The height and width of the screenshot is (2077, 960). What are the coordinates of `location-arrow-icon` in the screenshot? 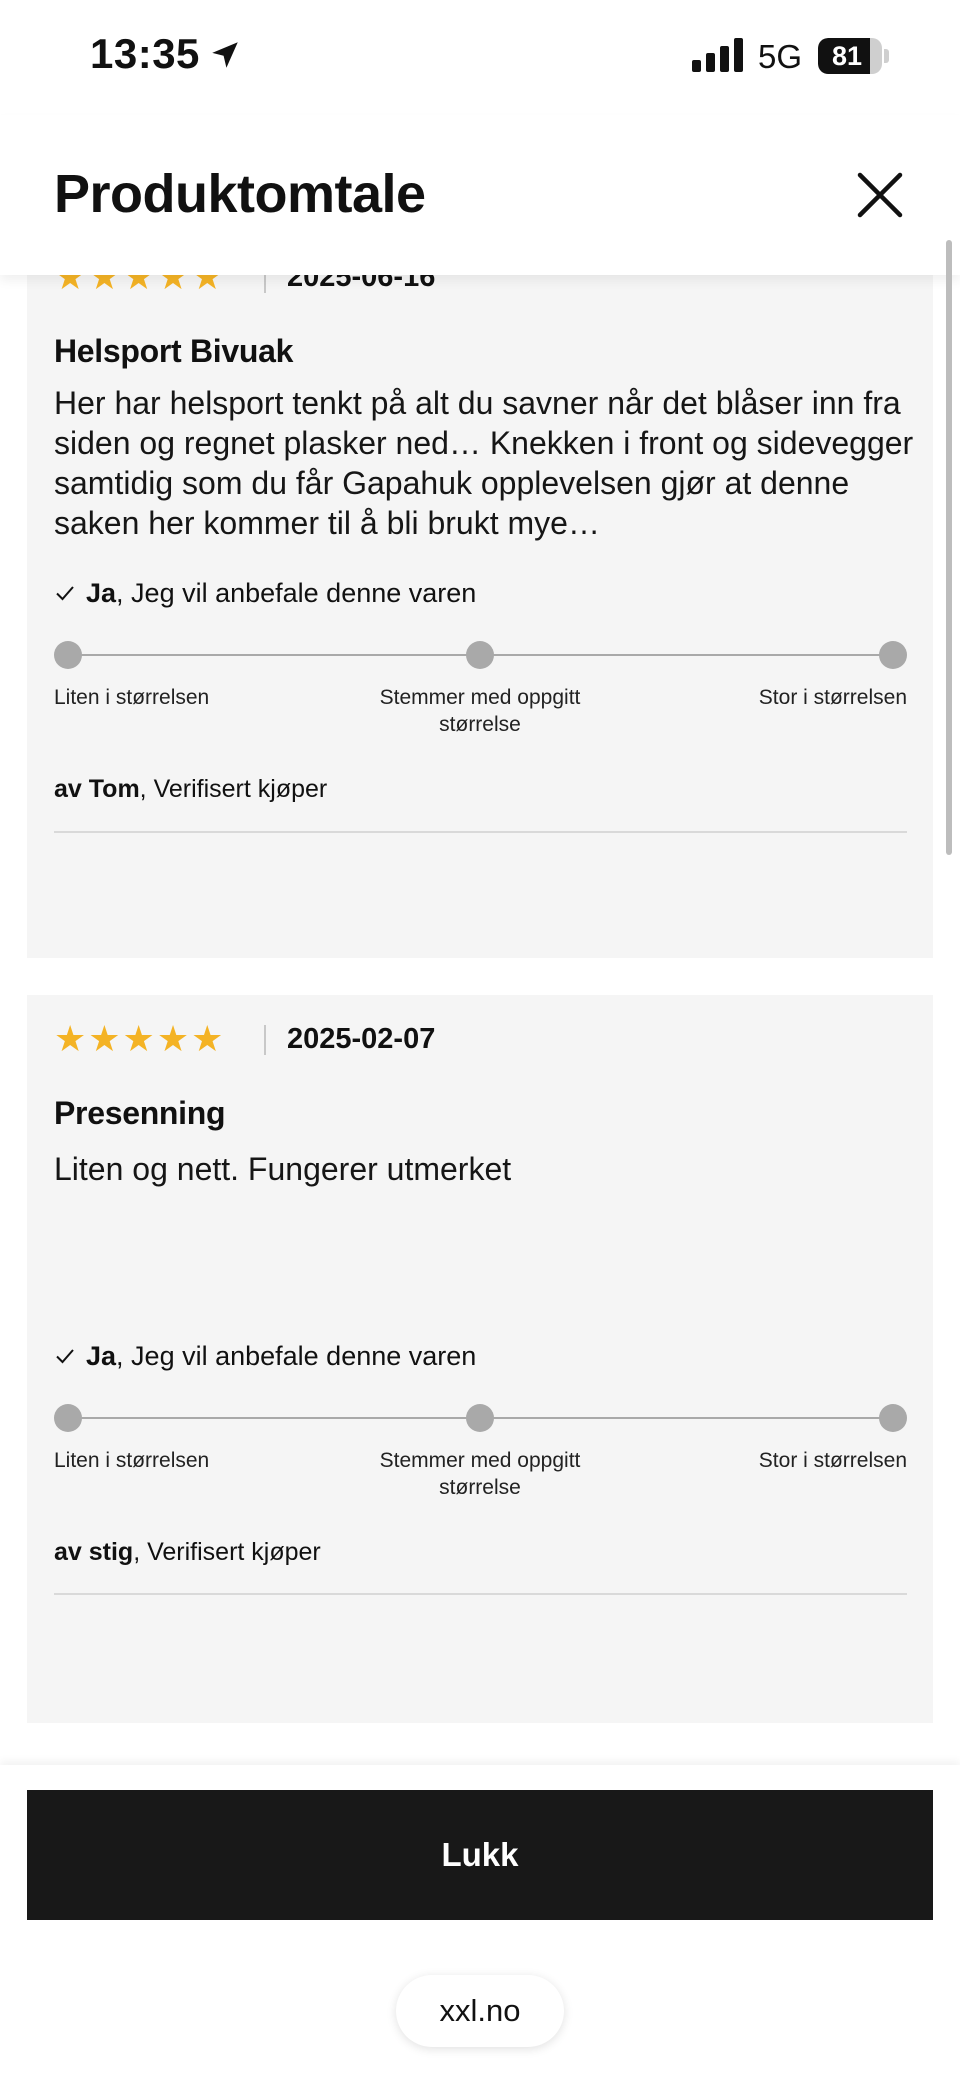 It's located at (225, 55).